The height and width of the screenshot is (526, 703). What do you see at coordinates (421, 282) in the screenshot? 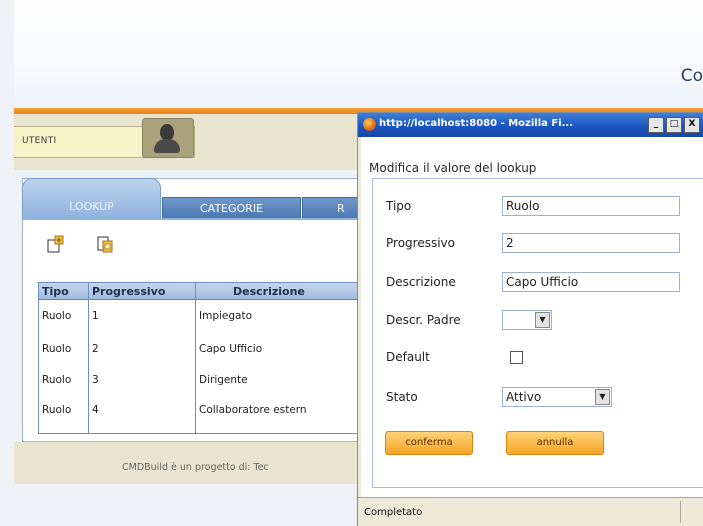
I see `label-descrizione: Descrizione` at bounding box center [421, 282].